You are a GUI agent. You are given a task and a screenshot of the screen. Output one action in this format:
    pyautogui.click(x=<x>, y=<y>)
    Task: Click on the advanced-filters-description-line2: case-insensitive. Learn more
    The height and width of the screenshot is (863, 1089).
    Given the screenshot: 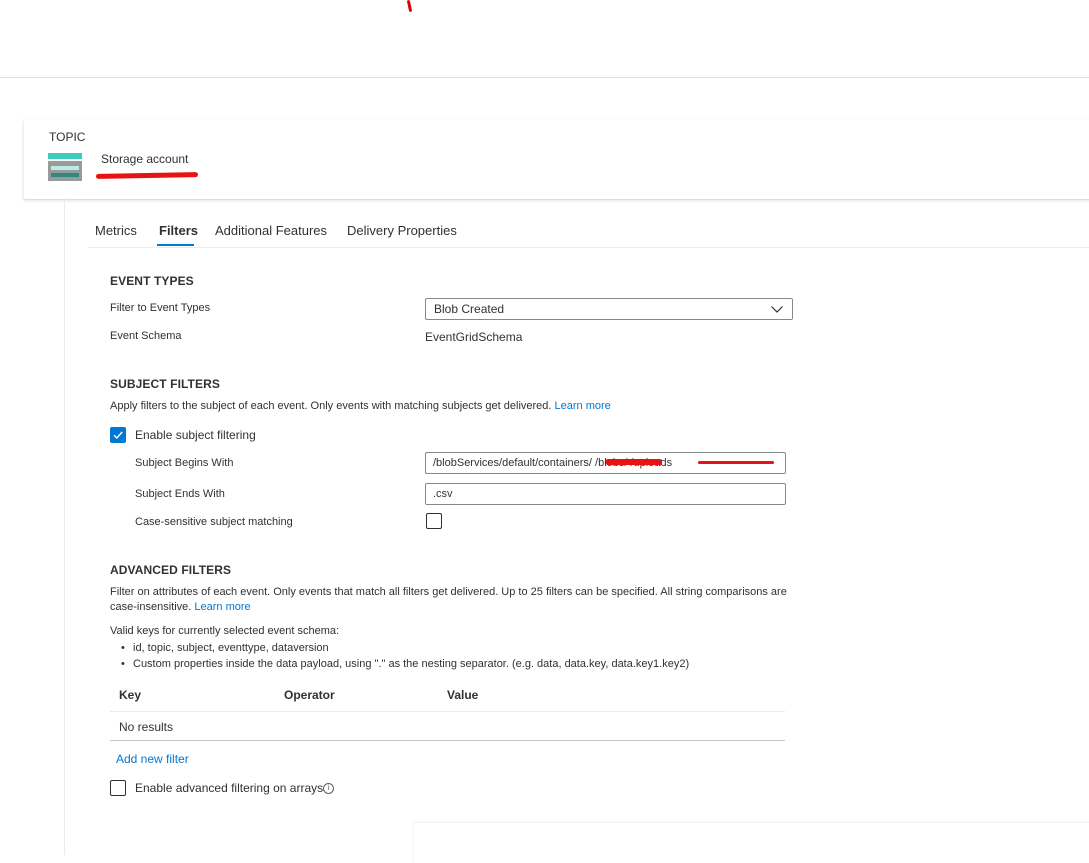 What is the action you would take?
    pyautogui.click(x=180, y=607)
    